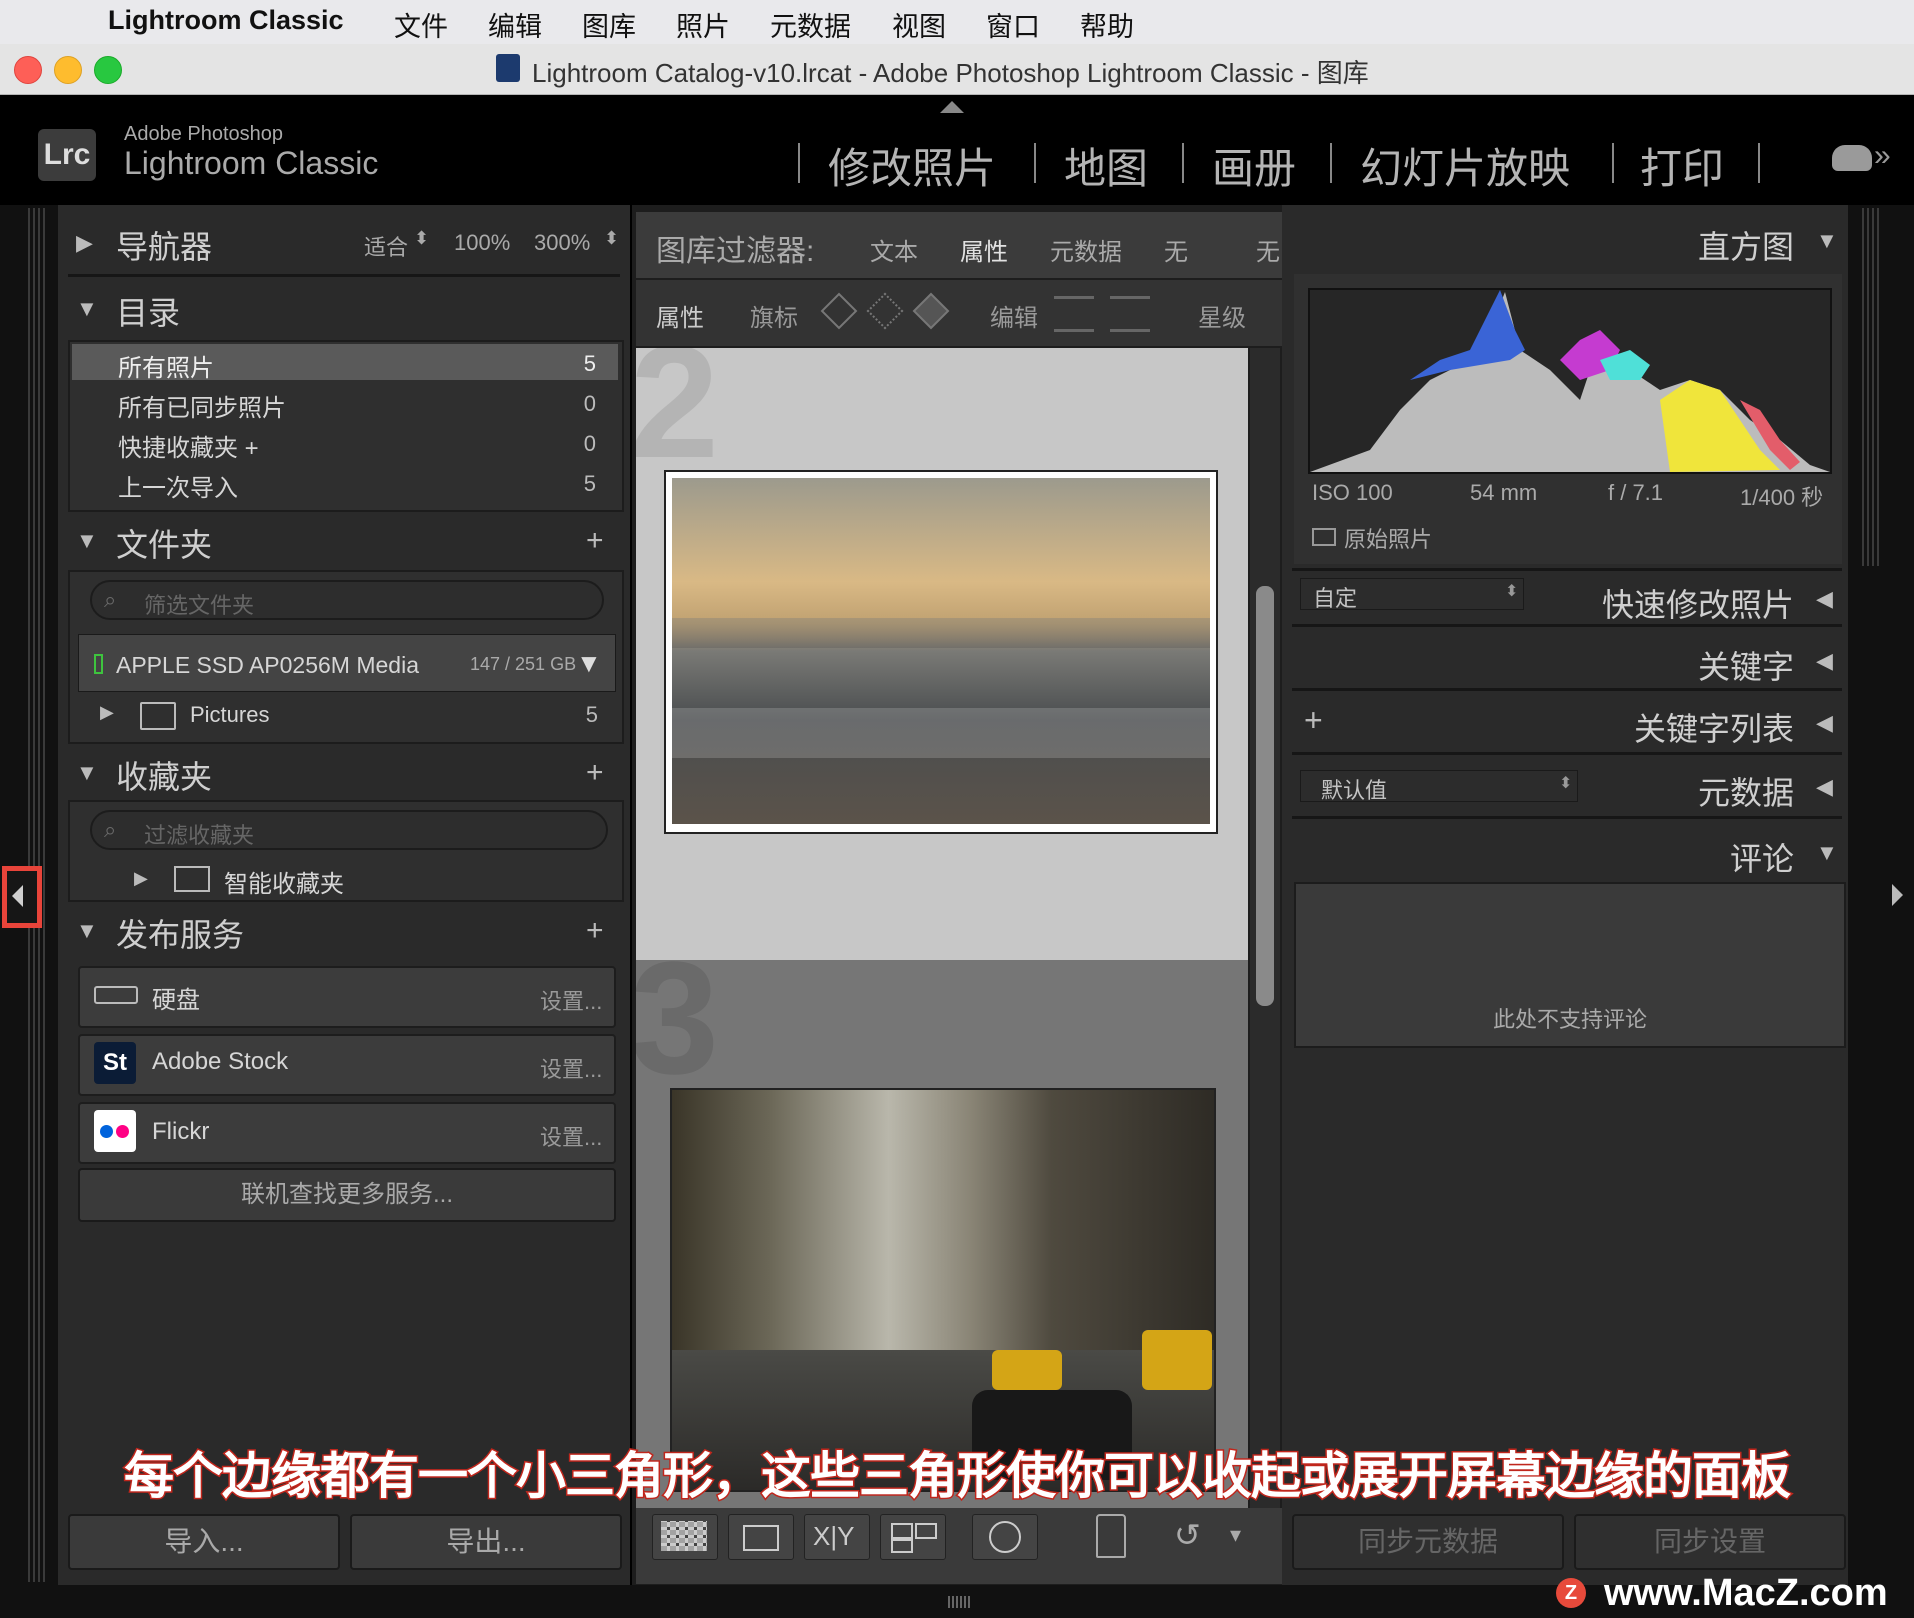 The height and width of the screenshot is (1618, 1914). Describe the element at coordinates (941, 651) in the screenshot. I see `beach-photo` at that location.